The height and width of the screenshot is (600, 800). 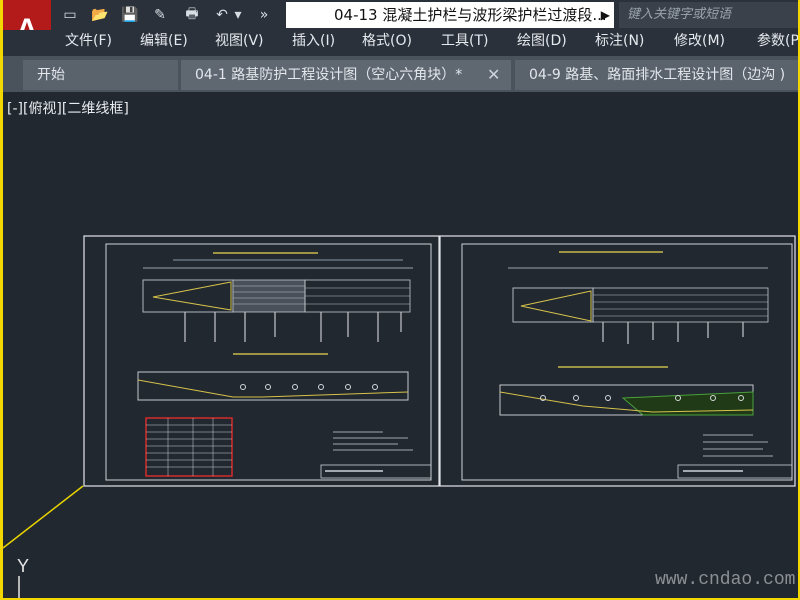 I want to click on tab-start-label: 开始, so click(x=51, y=75).